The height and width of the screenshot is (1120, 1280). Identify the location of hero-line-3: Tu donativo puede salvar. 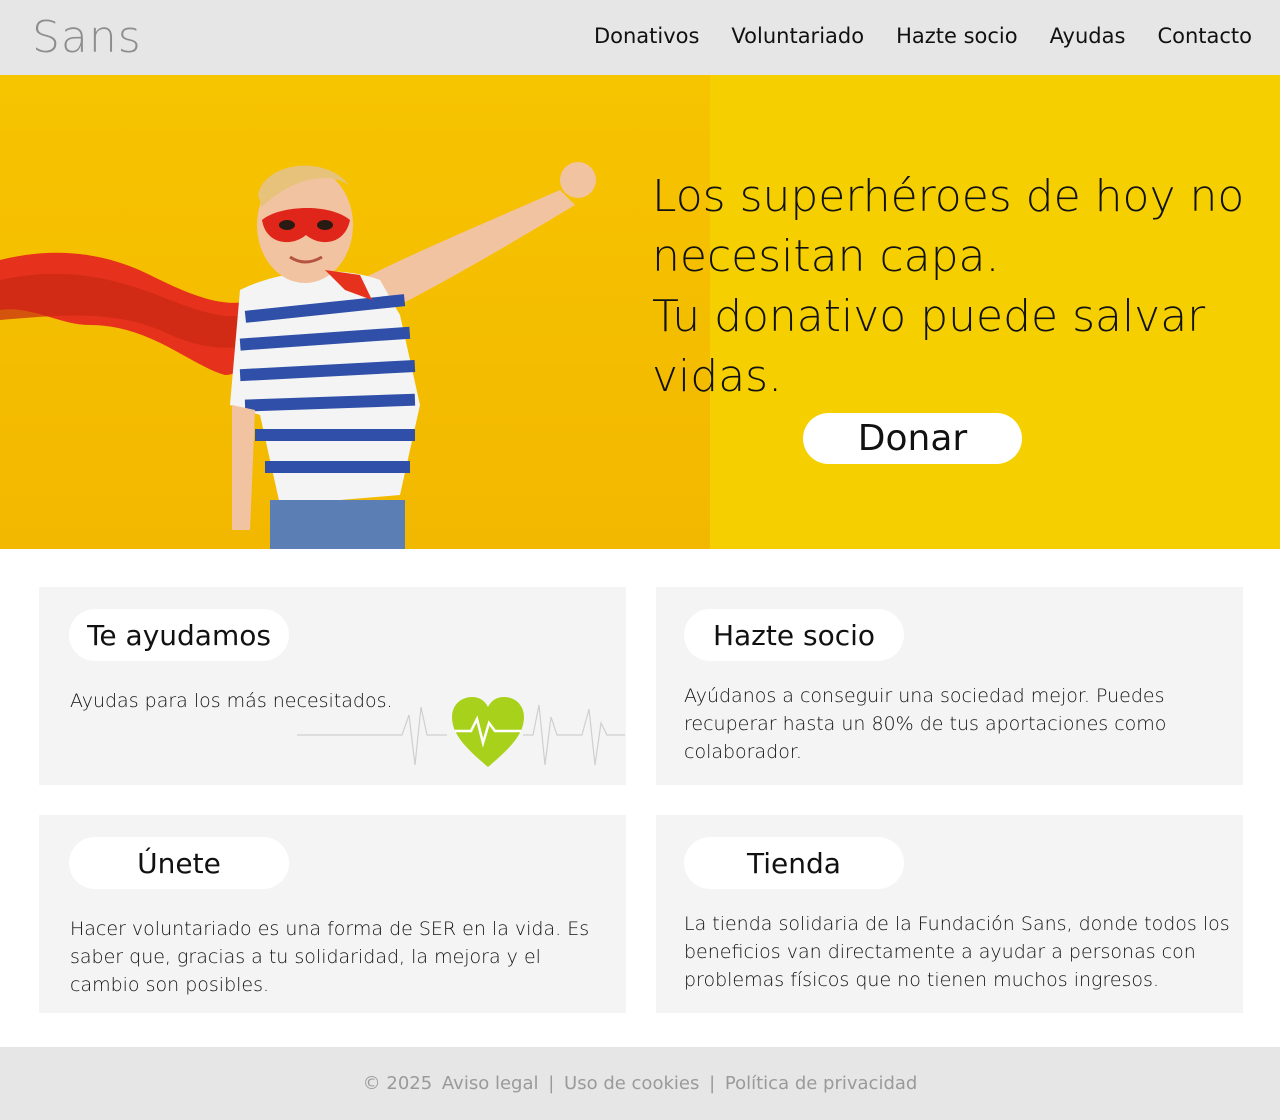
(929, 316).